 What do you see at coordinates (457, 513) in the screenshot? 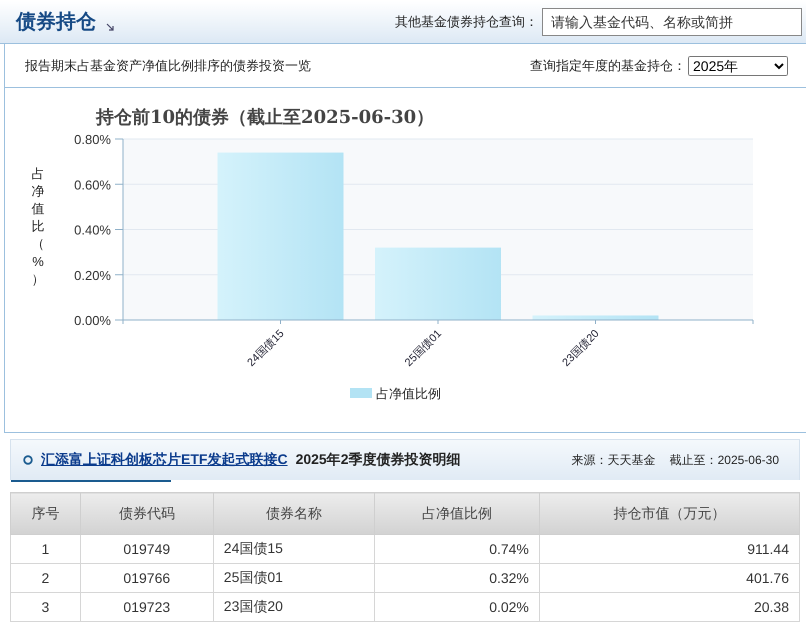
I see `column-header: 占净值比例` at bounding box center [457, 513].